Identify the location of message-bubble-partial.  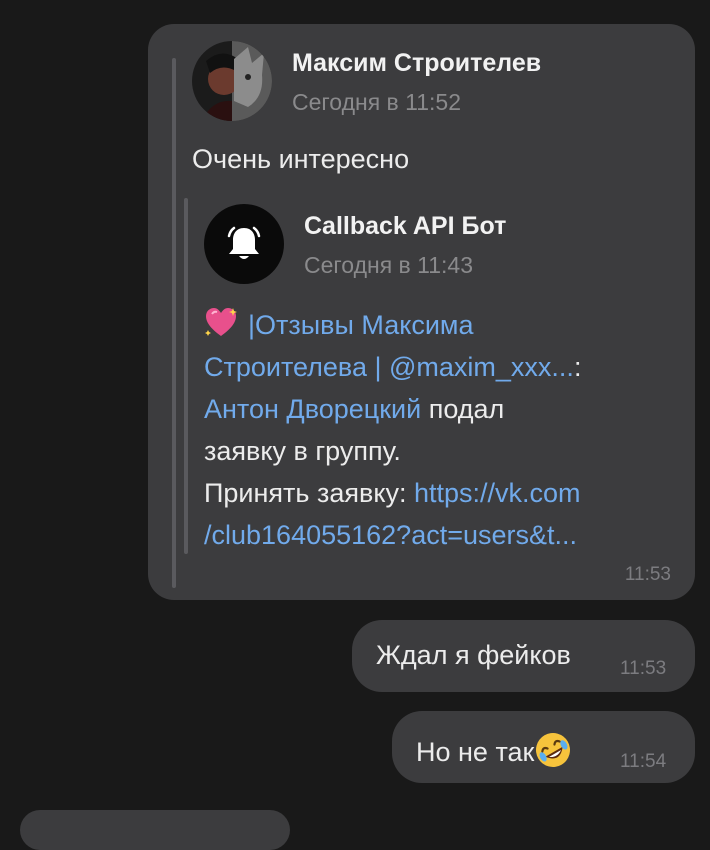
(155, 830).